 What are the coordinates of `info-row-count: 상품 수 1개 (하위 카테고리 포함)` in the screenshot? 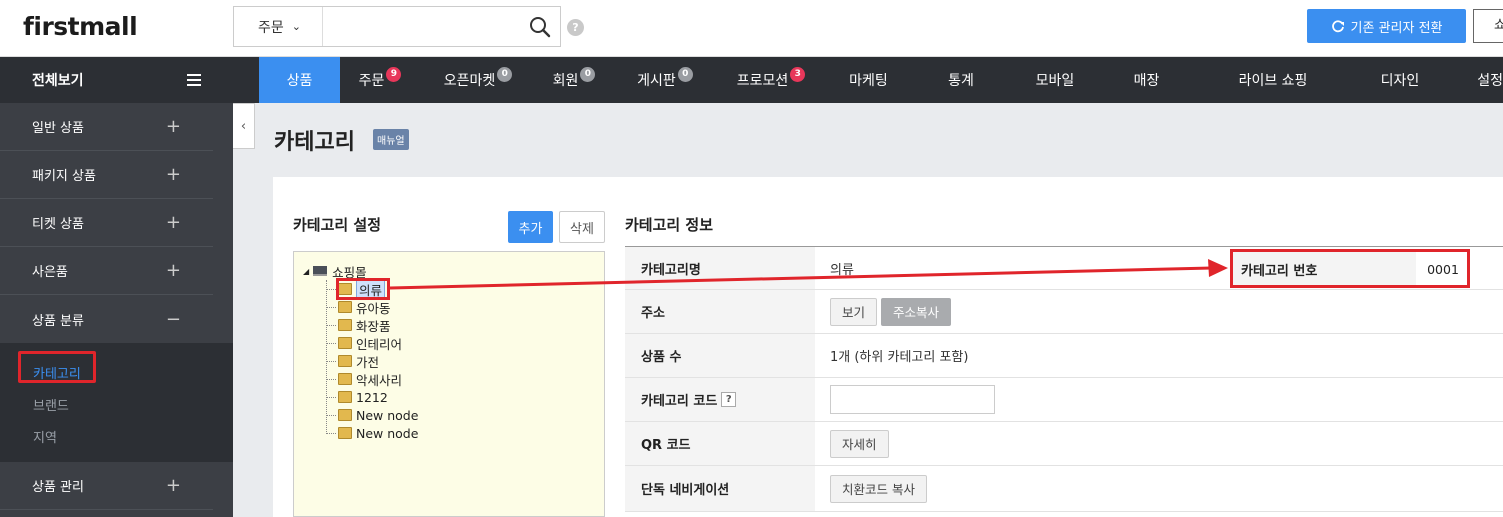 It's located at (1064, 356).